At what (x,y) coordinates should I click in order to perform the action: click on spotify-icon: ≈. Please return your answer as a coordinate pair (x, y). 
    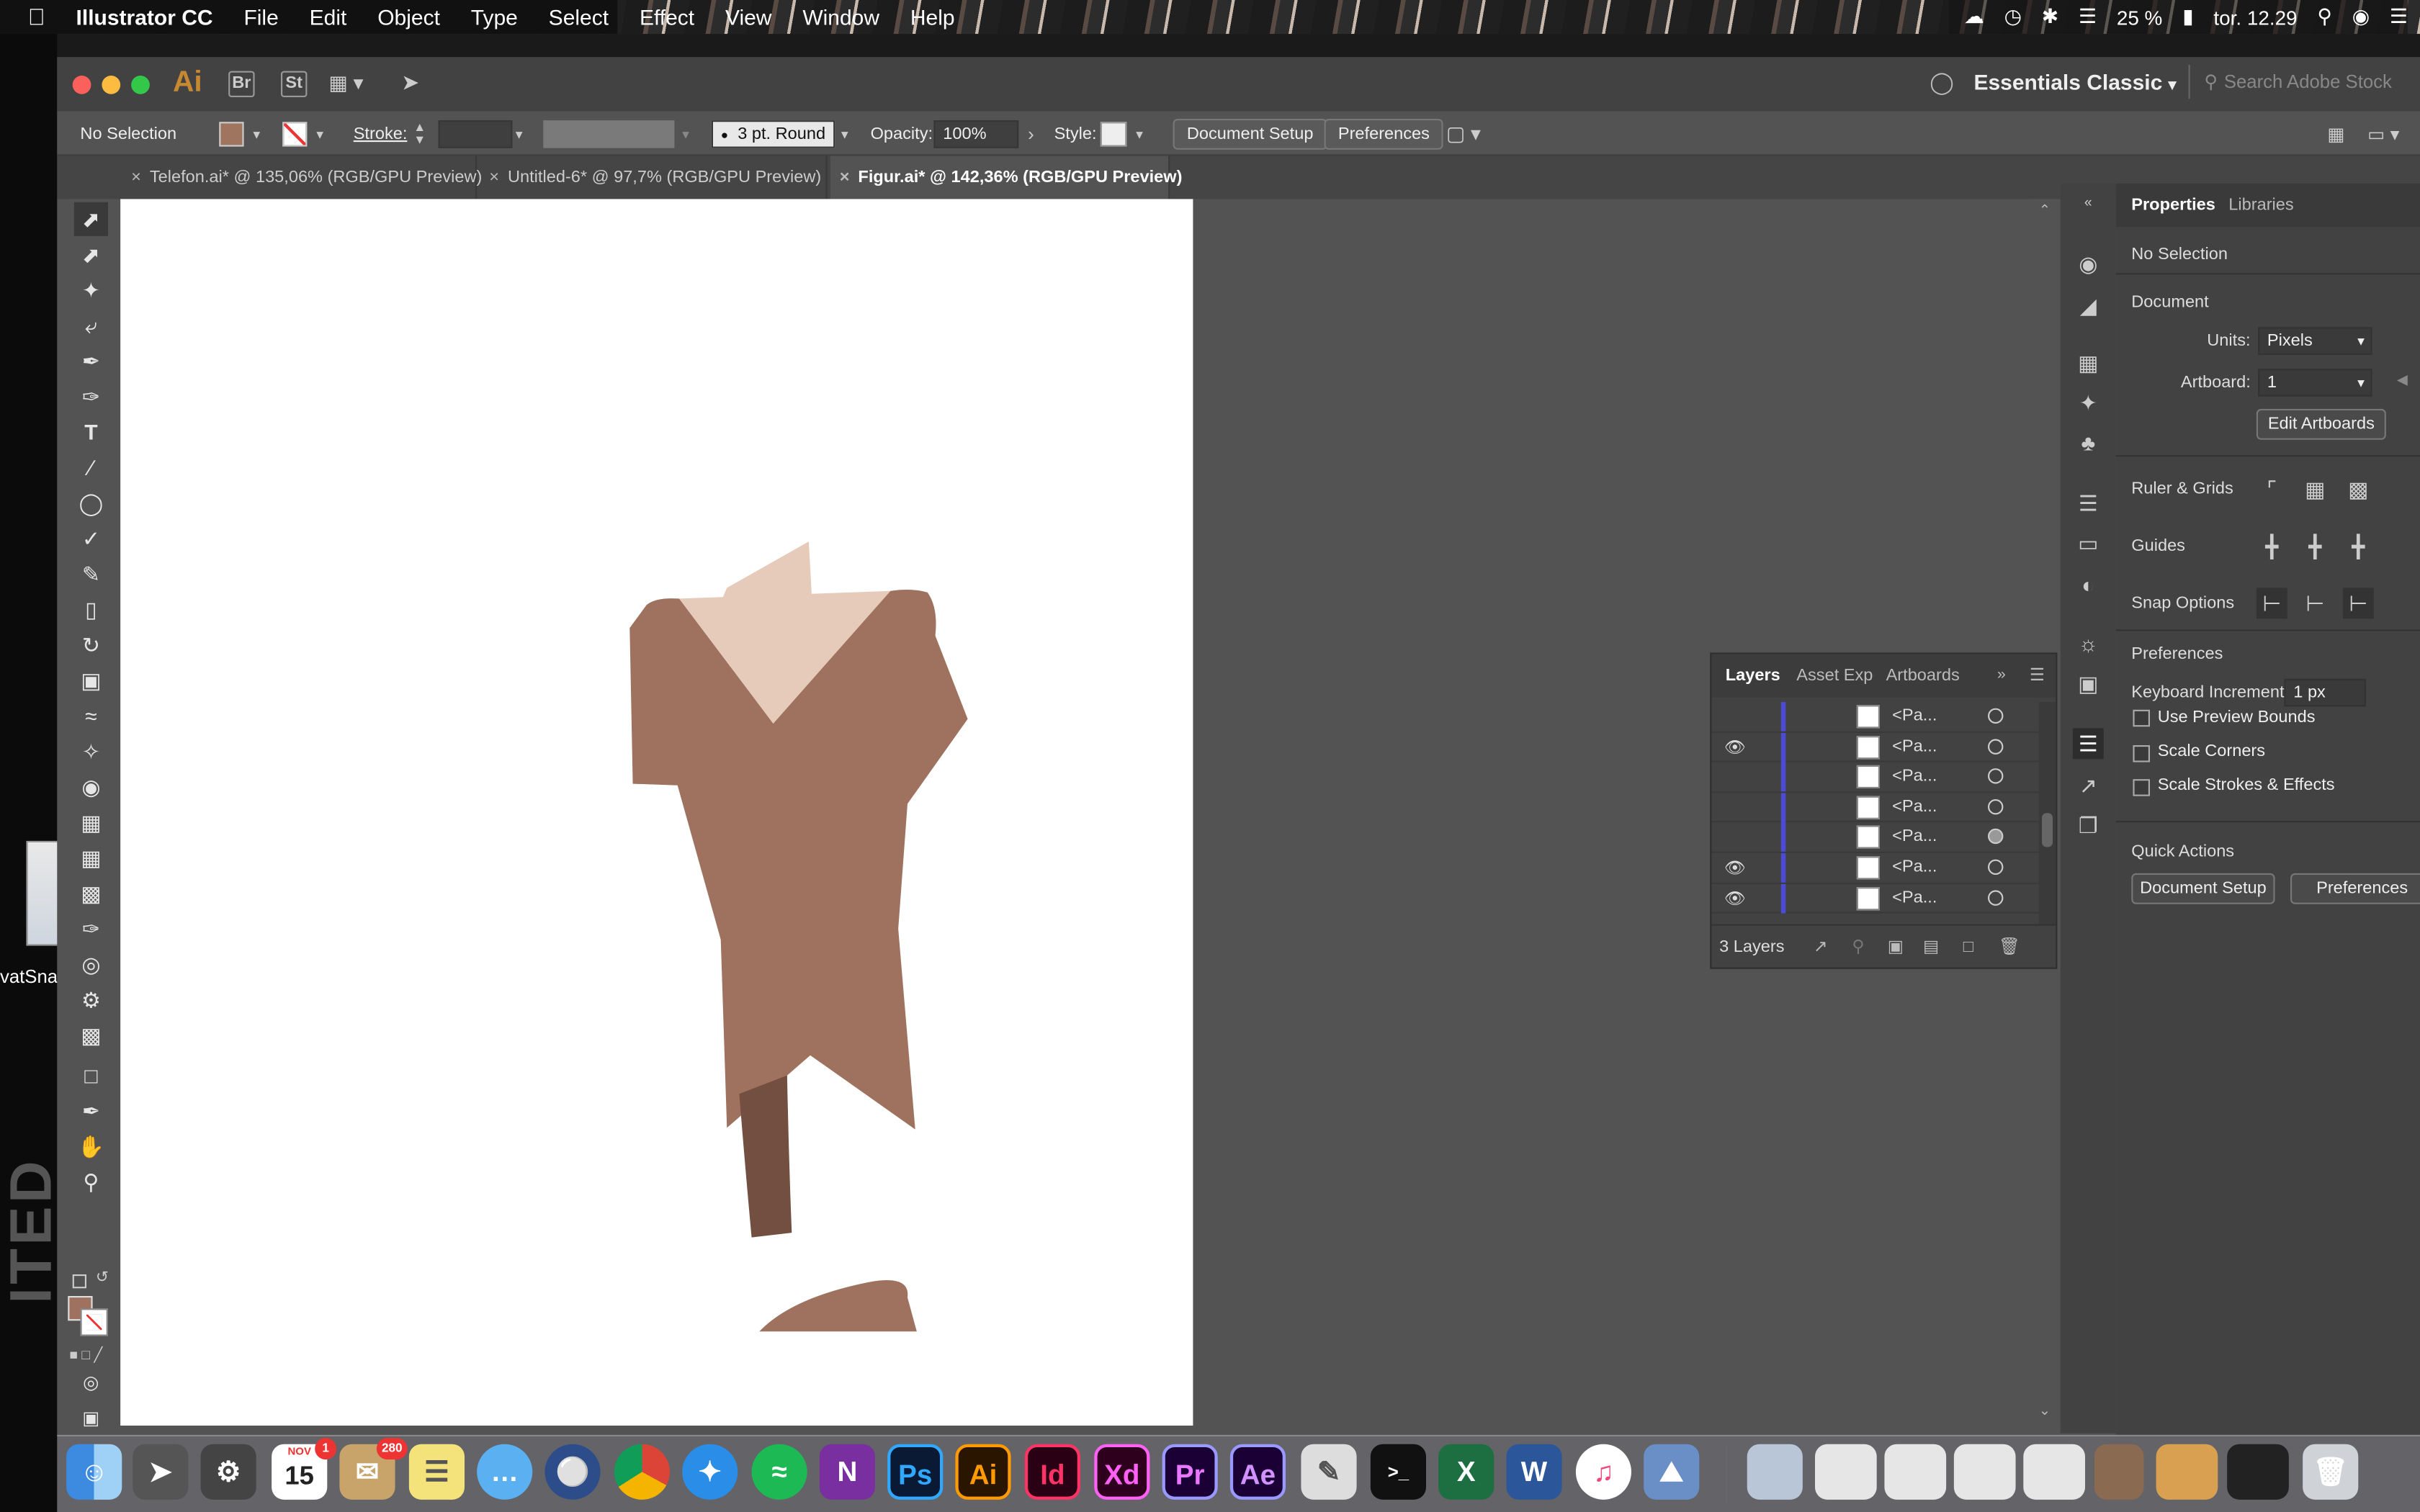
    Looking at the image, I should click on (779, 1472).